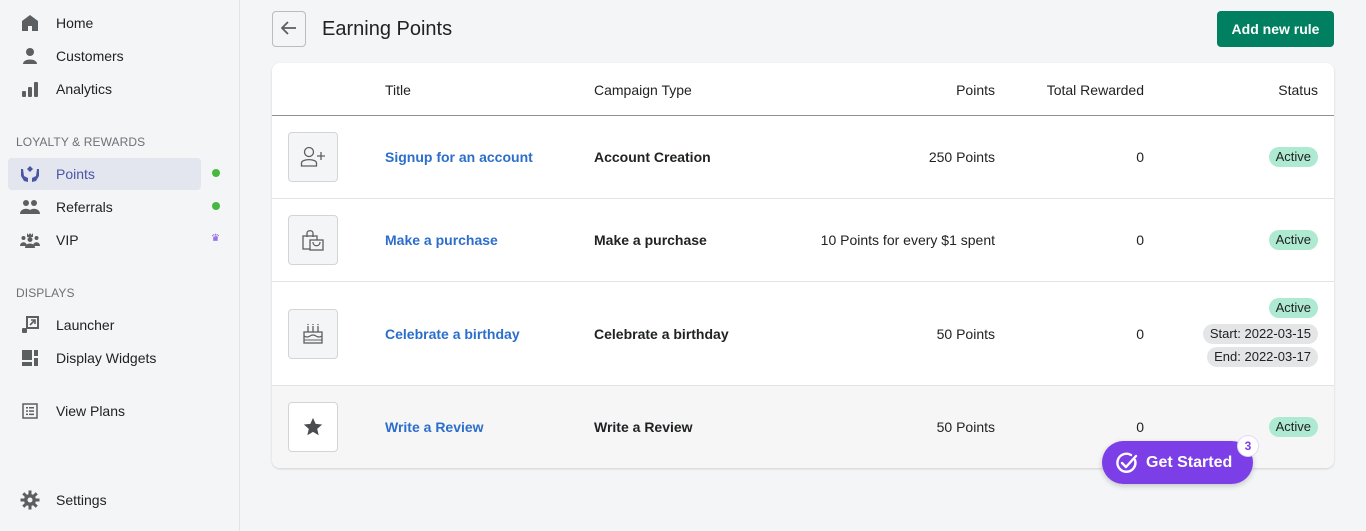 The image size is (1366, 531). I want to click on sidebar-item-label: Home, so click(75, 23).